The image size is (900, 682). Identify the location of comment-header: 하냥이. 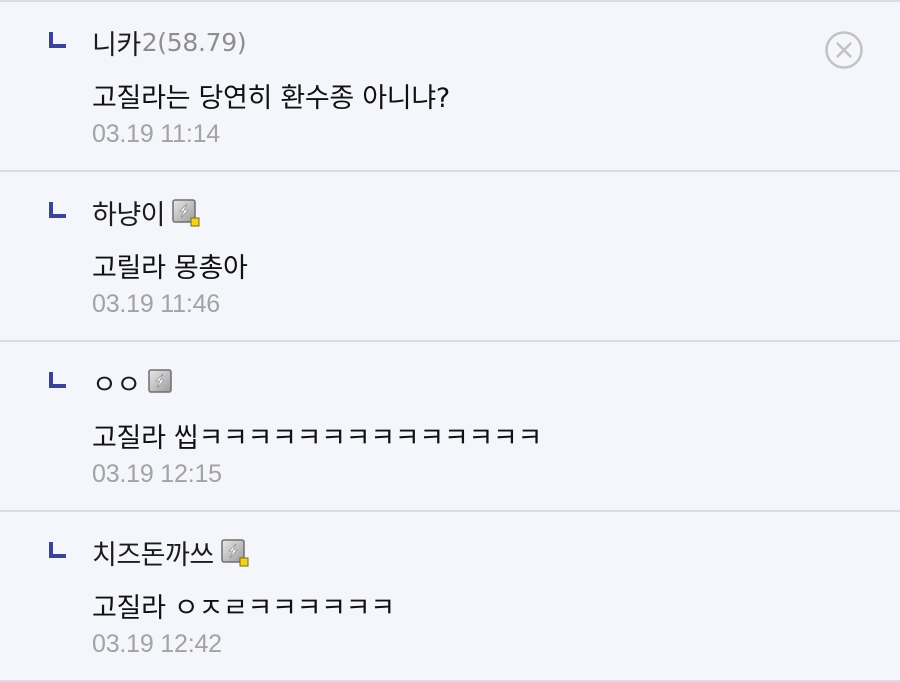
(146, 212).